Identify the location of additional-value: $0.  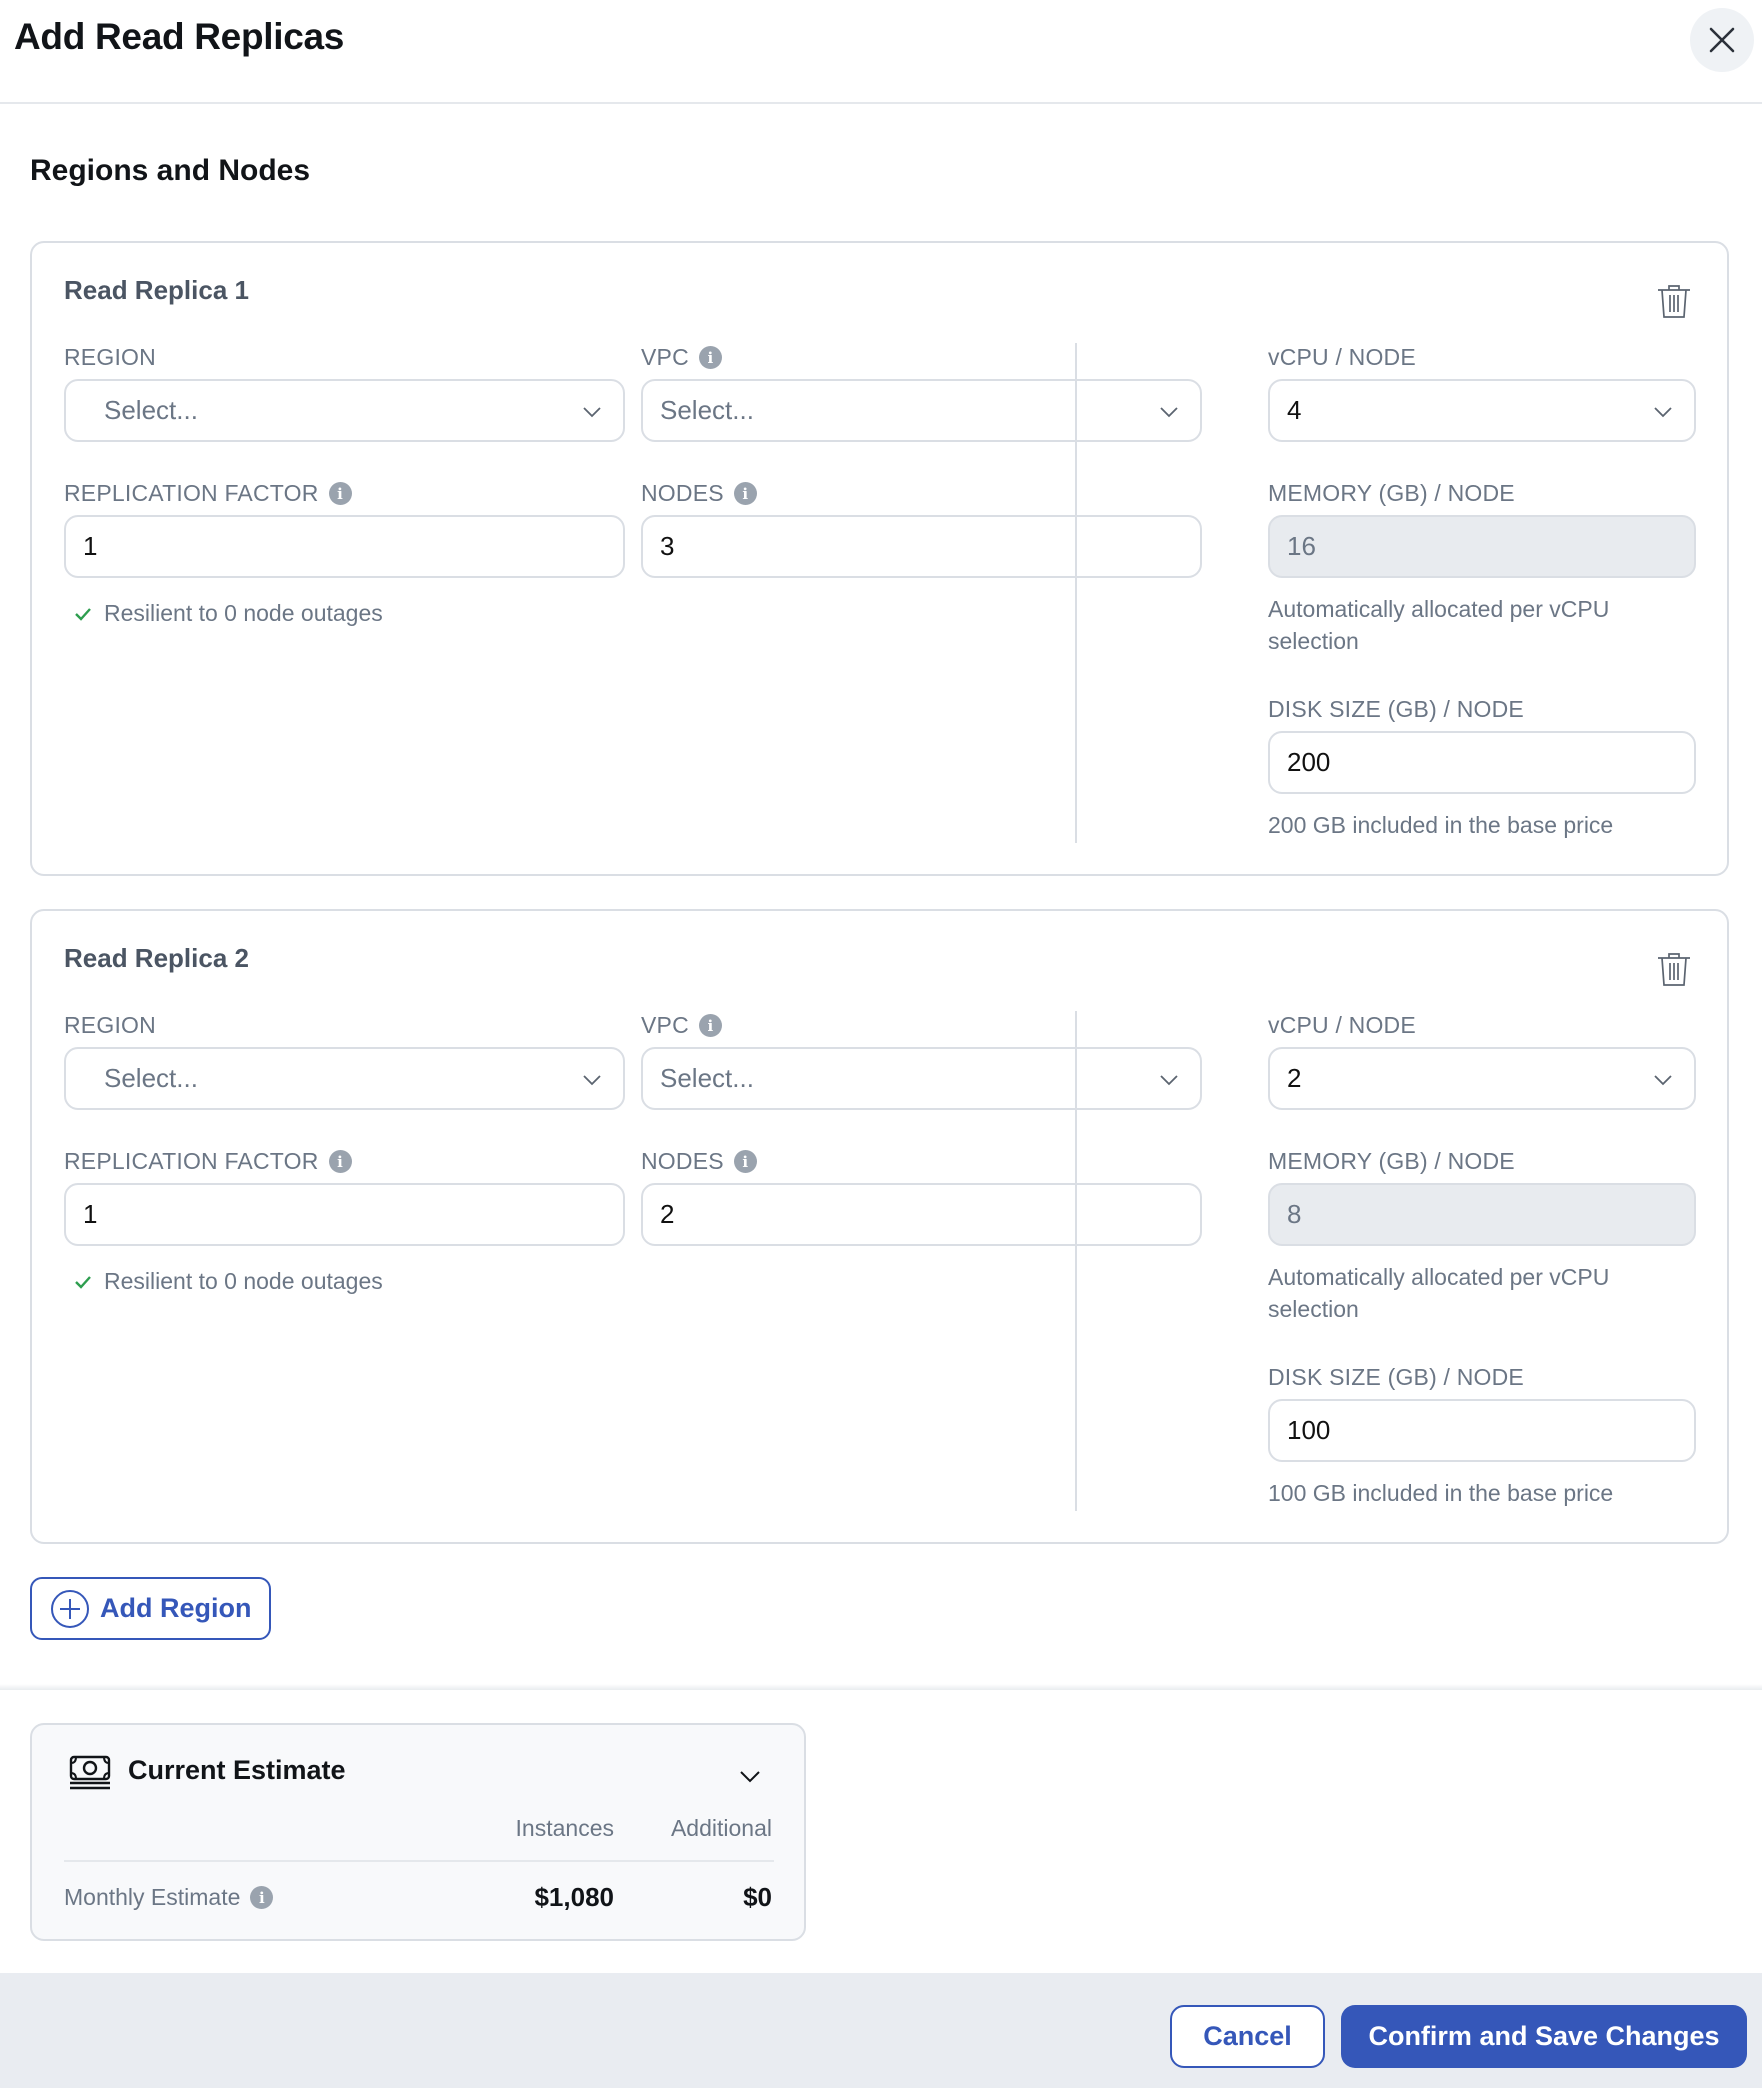
(757, 1897).